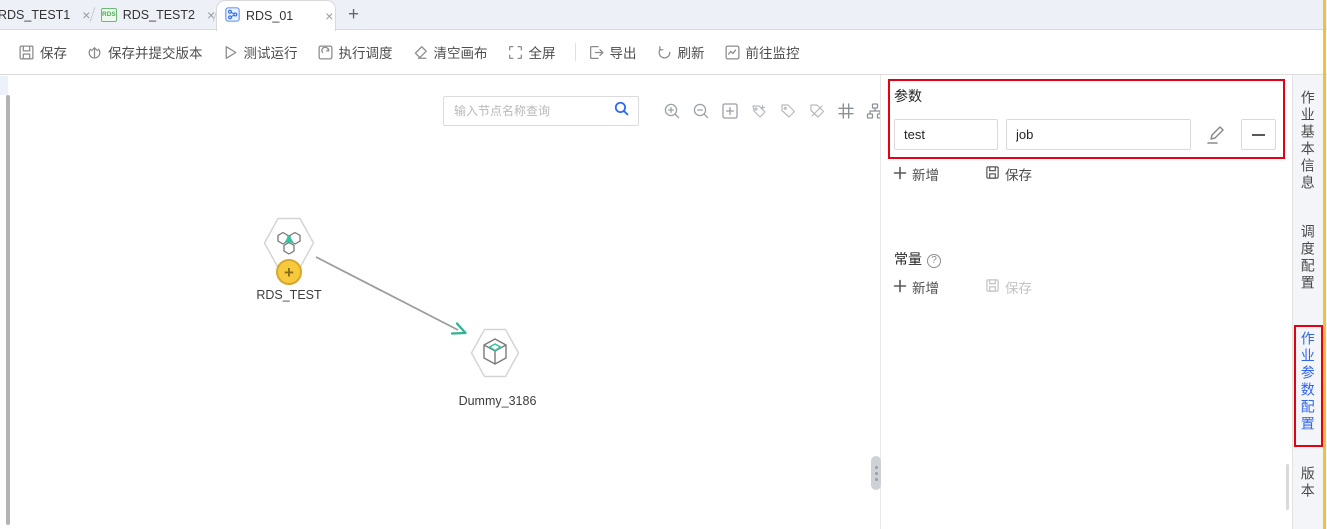 The width and height of the screenshot is (1327, 529). What do you see at coordinates (1287, 487) in the screenshot?
I see `right-panel-scrollbar` at bounding box center [1287, 487].